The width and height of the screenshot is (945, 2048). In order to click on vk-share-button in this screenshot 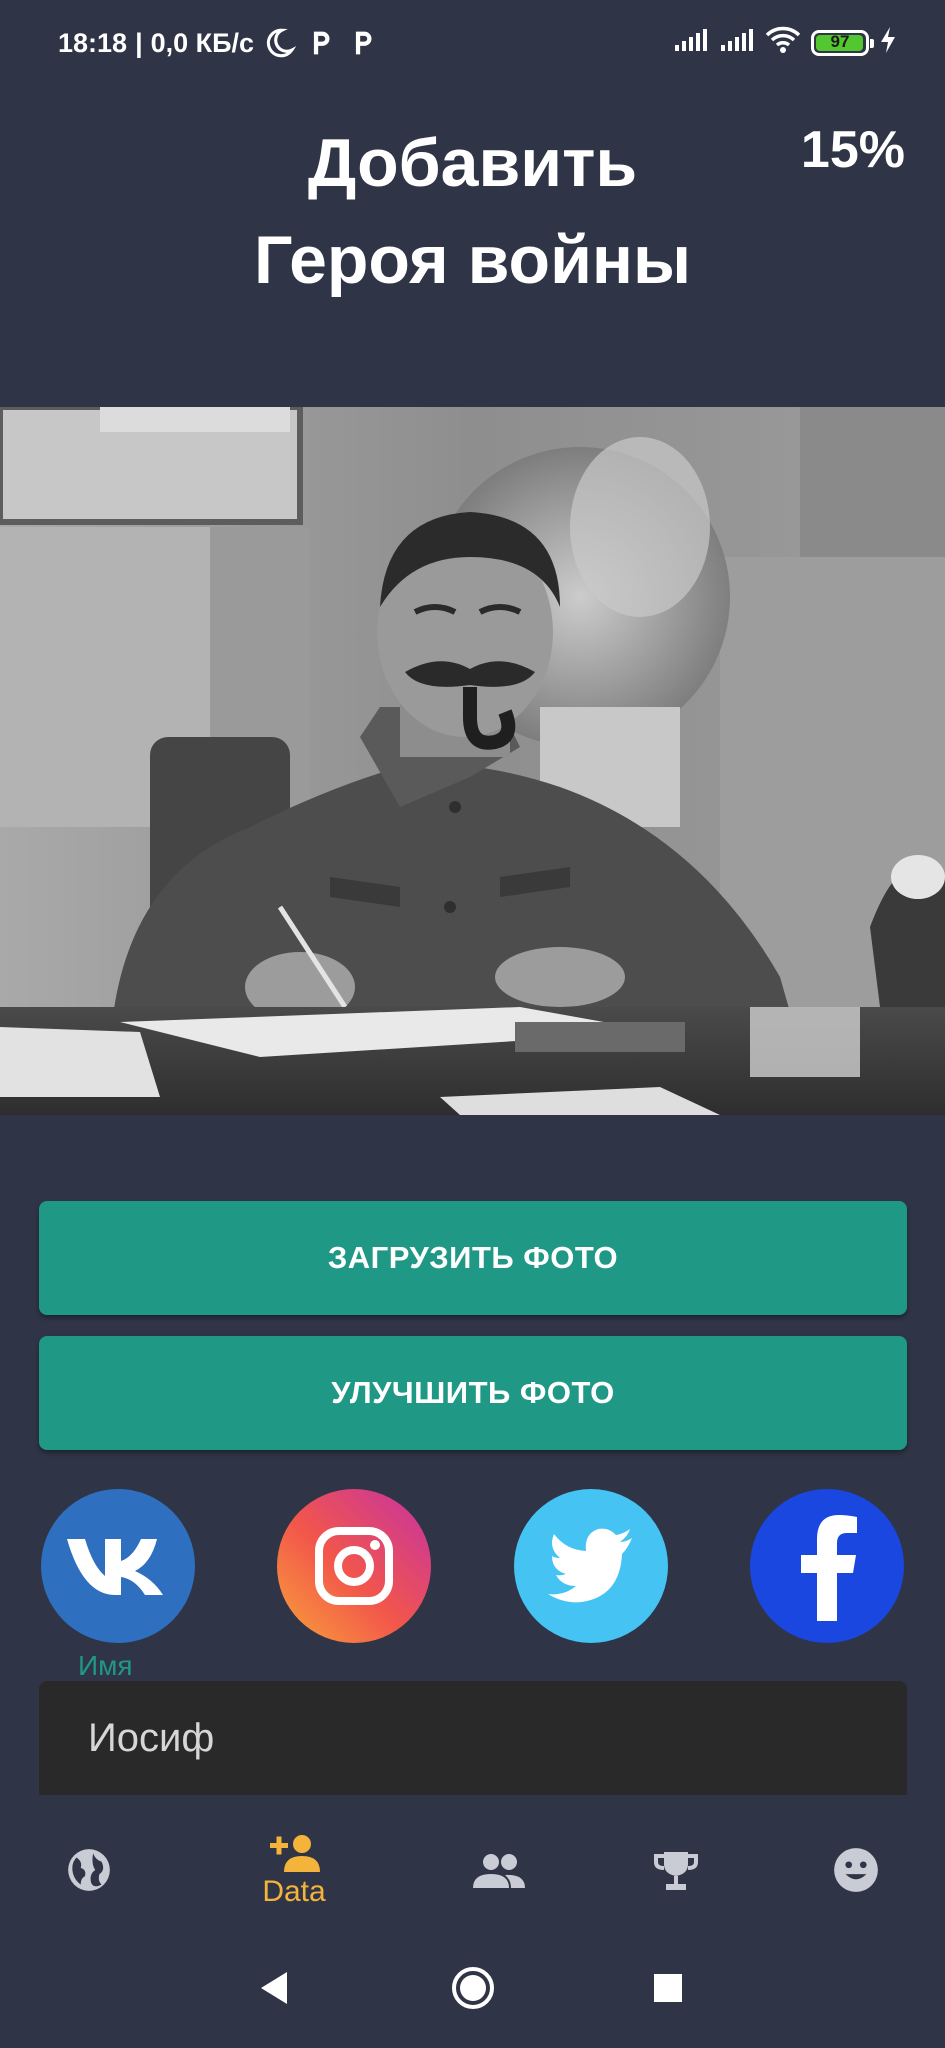, I will do `click(118, 1566)`.